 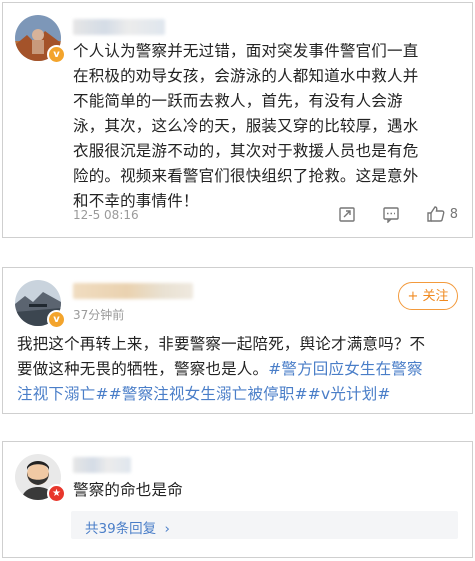 What do you see at coordinates (246, 151) in the screenshot?
I see `comment-line: 衣服很沉是游不动的，其次对于救援人员也是有危` at bounding box center [246, 151].